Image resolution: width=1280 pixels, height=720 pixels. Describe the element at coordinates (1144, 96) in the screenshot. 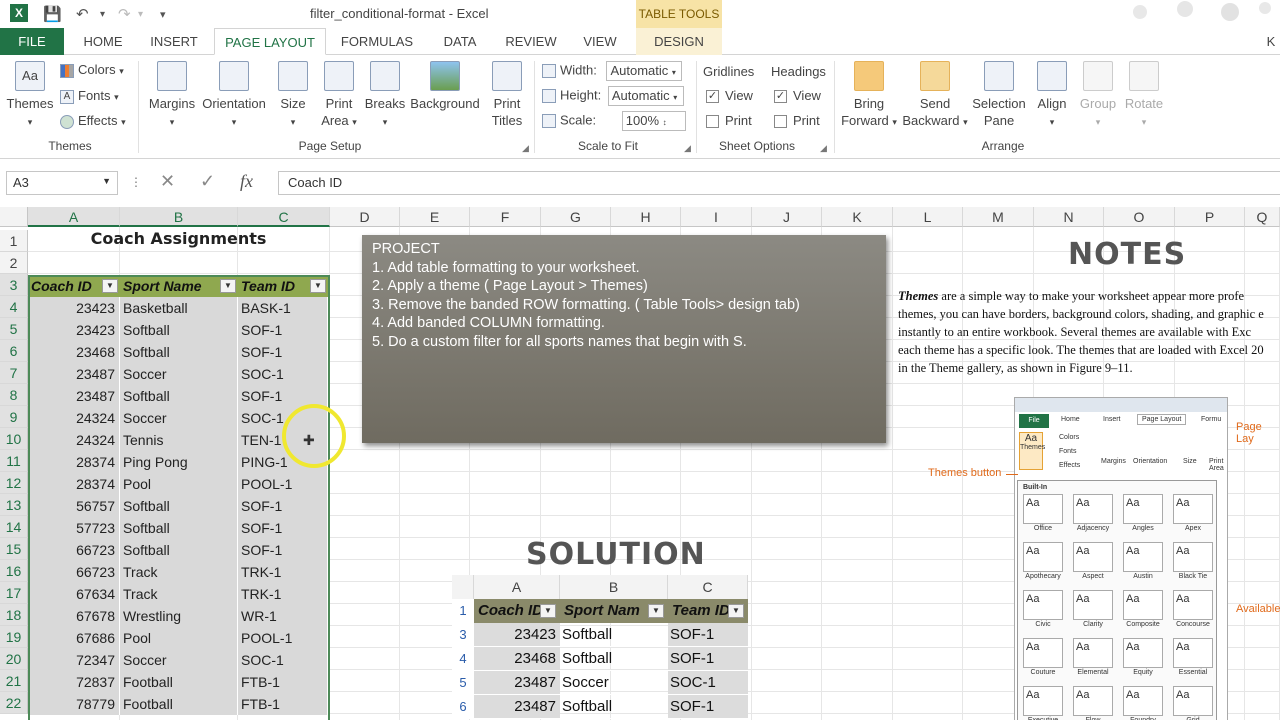

I see `rotate-button: Rotate ▾` at that location.